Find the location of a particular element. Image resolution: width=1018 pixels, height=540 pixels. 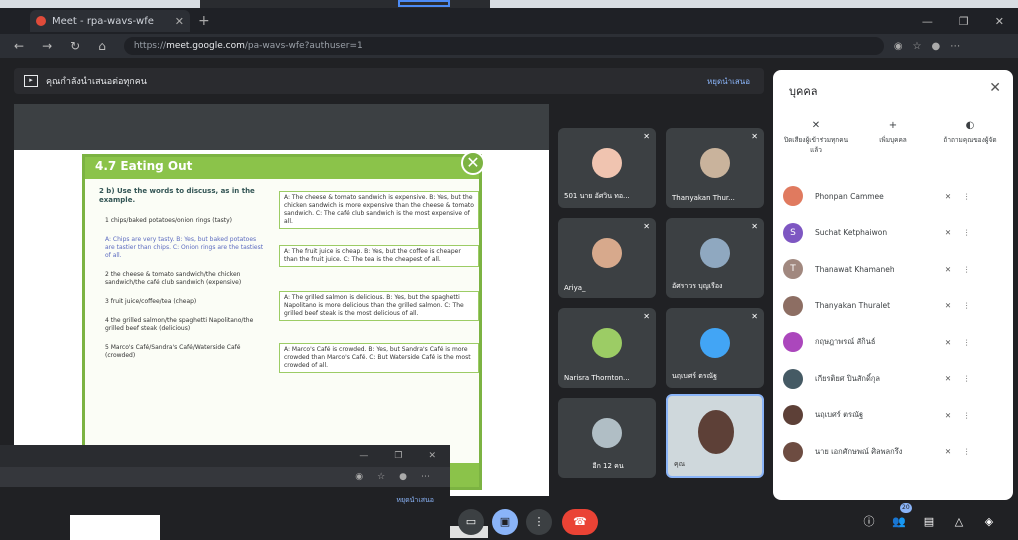

participant-row: Thanyakan Thuralet ✕ ⋮ is located at coordinates (894, 306).